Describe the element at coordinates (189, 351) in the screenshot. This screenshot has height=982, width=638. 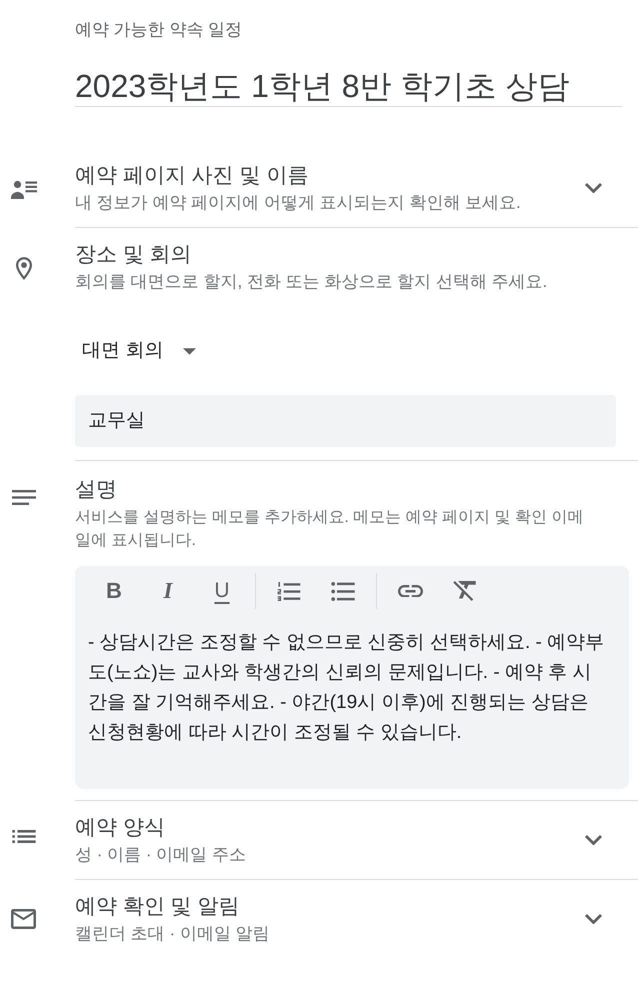
I see `caret-icon` at that location.